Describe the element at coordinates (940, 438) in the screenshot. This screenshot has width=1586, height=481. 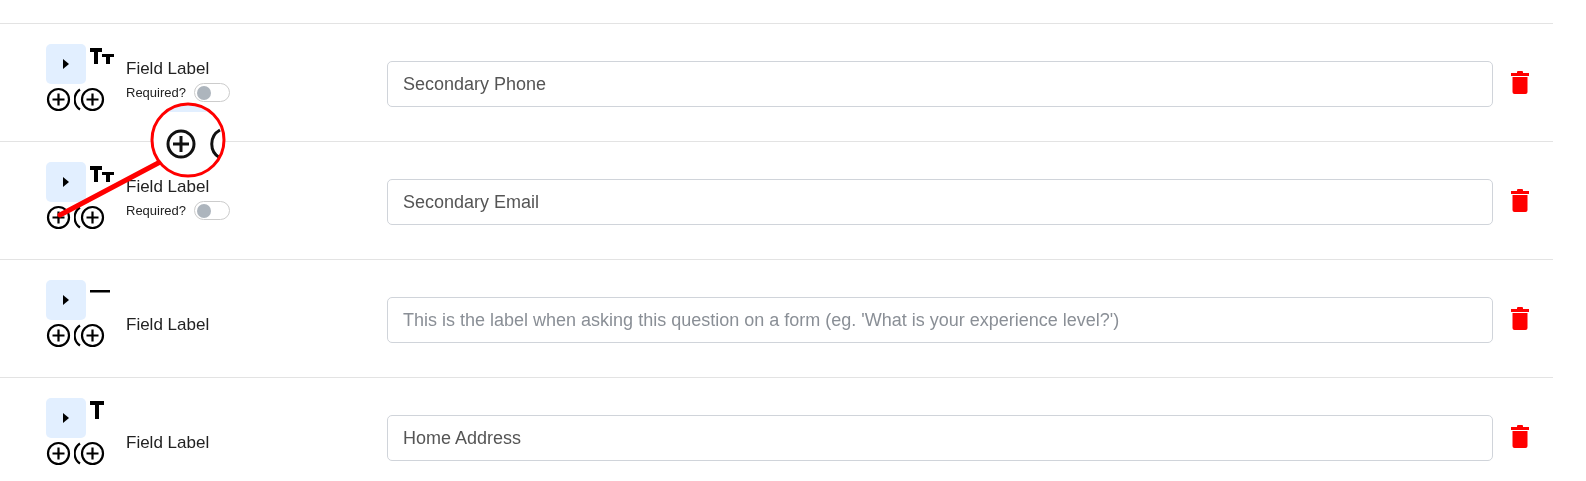
I see `text-input-field: Home Address` at that location.